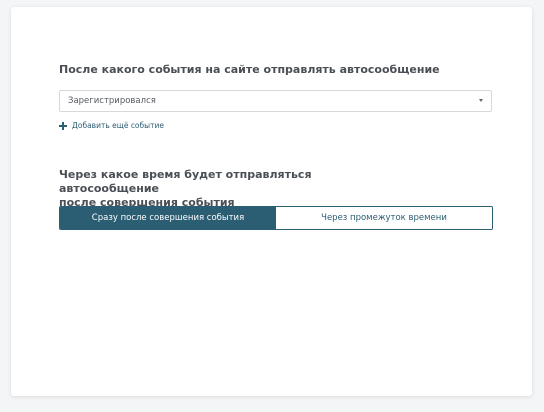  Describe the element at coordinates (118, 125) in the screenshot. I see `add-event-label: Добавить ещё событие` at that location.